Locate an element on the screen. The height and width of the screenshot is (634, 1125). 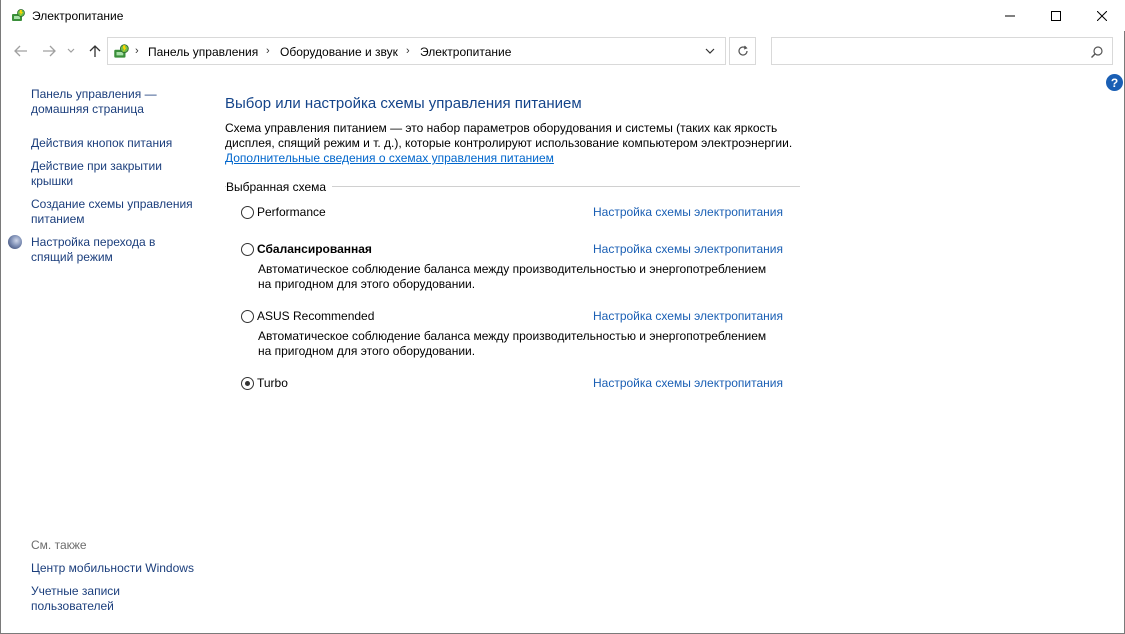
maximize-button is located at coordinates (1056, 15).